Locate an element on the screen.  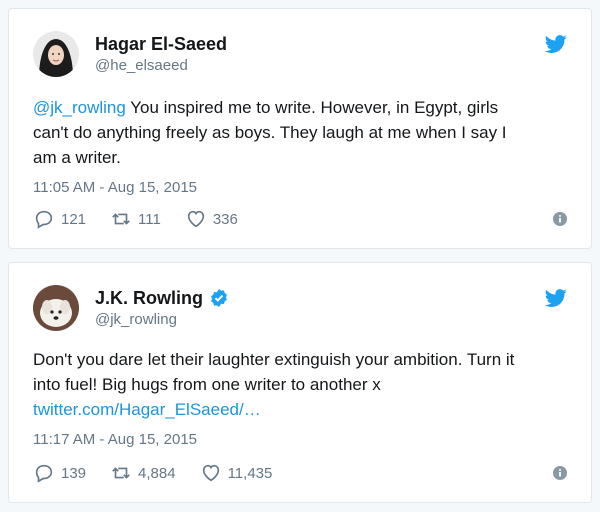
mention-link: @jk_rowling is located at coordinates (79, 107).